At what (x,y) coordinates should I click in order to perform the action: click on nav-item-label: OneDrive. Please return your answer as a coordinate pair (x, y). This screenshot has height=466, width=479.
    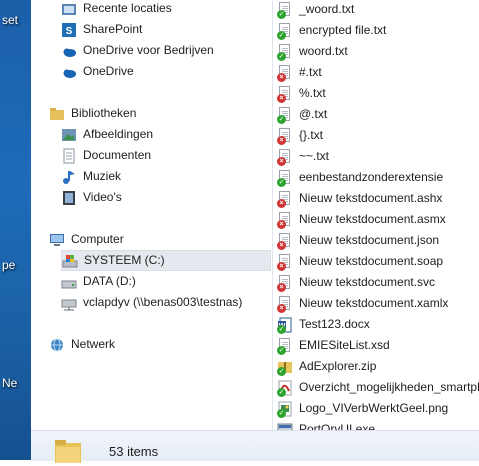
    Looking at the image, I should click on (108, 71).